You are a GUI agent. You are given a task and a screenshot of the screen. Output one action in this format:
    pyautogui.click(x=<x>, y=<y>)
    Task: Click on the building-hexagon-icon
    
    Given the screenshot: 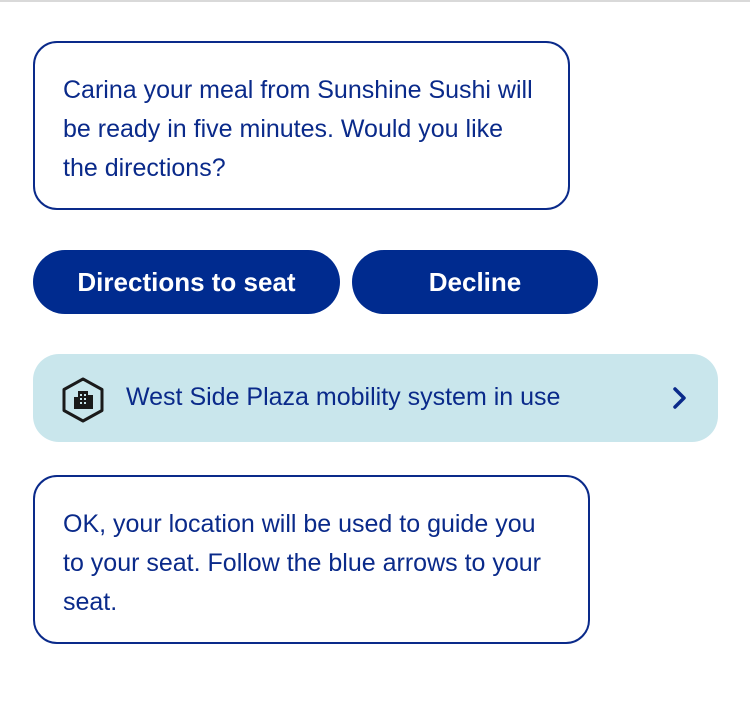 What is the action you would take?
    pyautogui.click(x=83, y=400)
    